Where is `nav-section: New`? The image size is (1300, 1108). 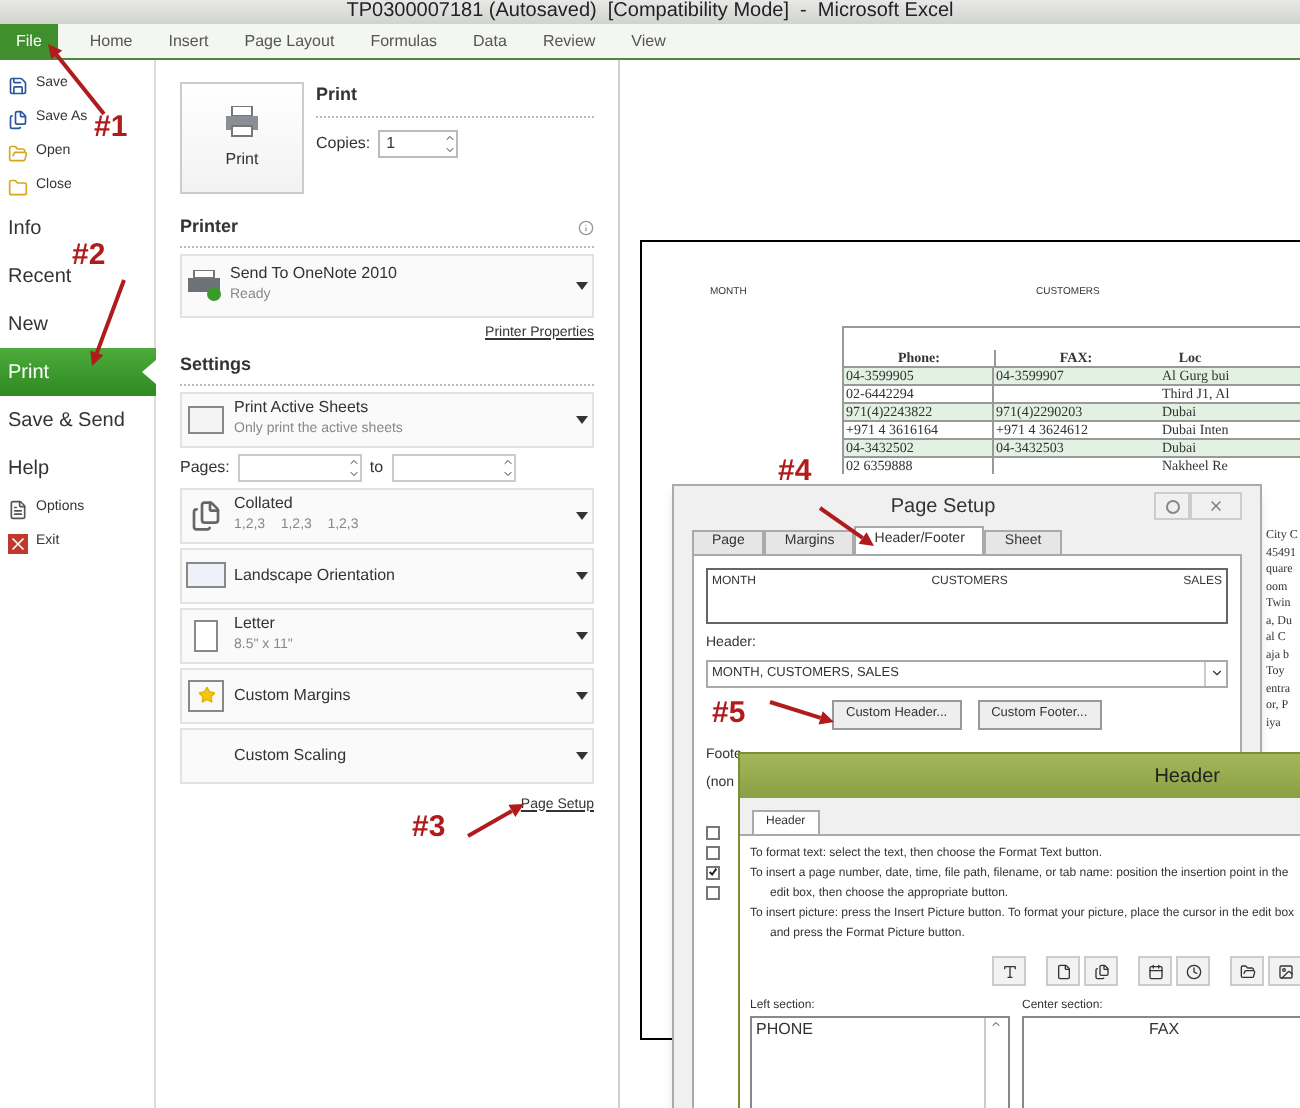
nav-section: New is located at coordinates (77, 324).